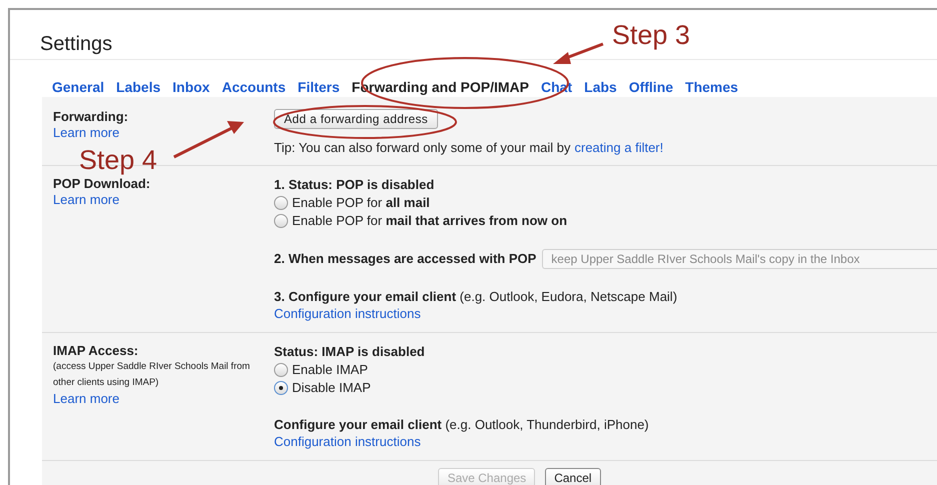 Image resolution: width=937 pixels, height=485 pixels. What do you see at coordinates (91, 117) in the screenshot?
I see `section-label: Forwarding:` at bounding box center [91, 117].